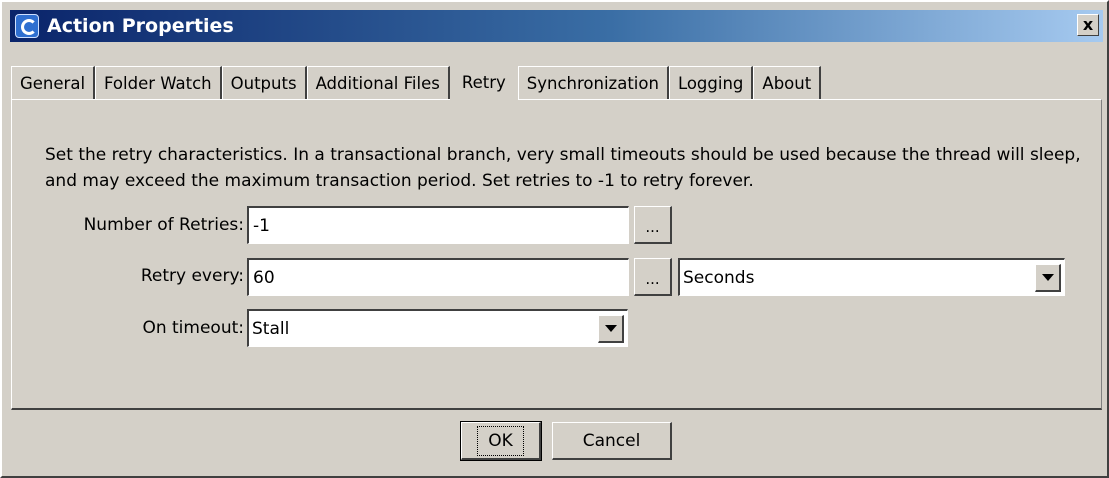 This screenshot has height=478, width=1109. Describe the element at coordinates (719, 277) in the screenshot. I see `retry-unit-value: Seconds` at that location.